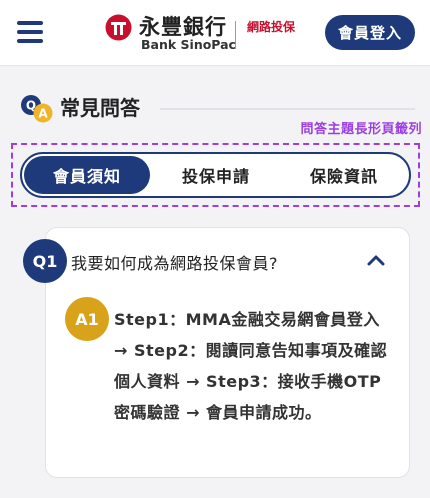  I want to click on tab-insurance-application: 投保申請, so click(216, 175).